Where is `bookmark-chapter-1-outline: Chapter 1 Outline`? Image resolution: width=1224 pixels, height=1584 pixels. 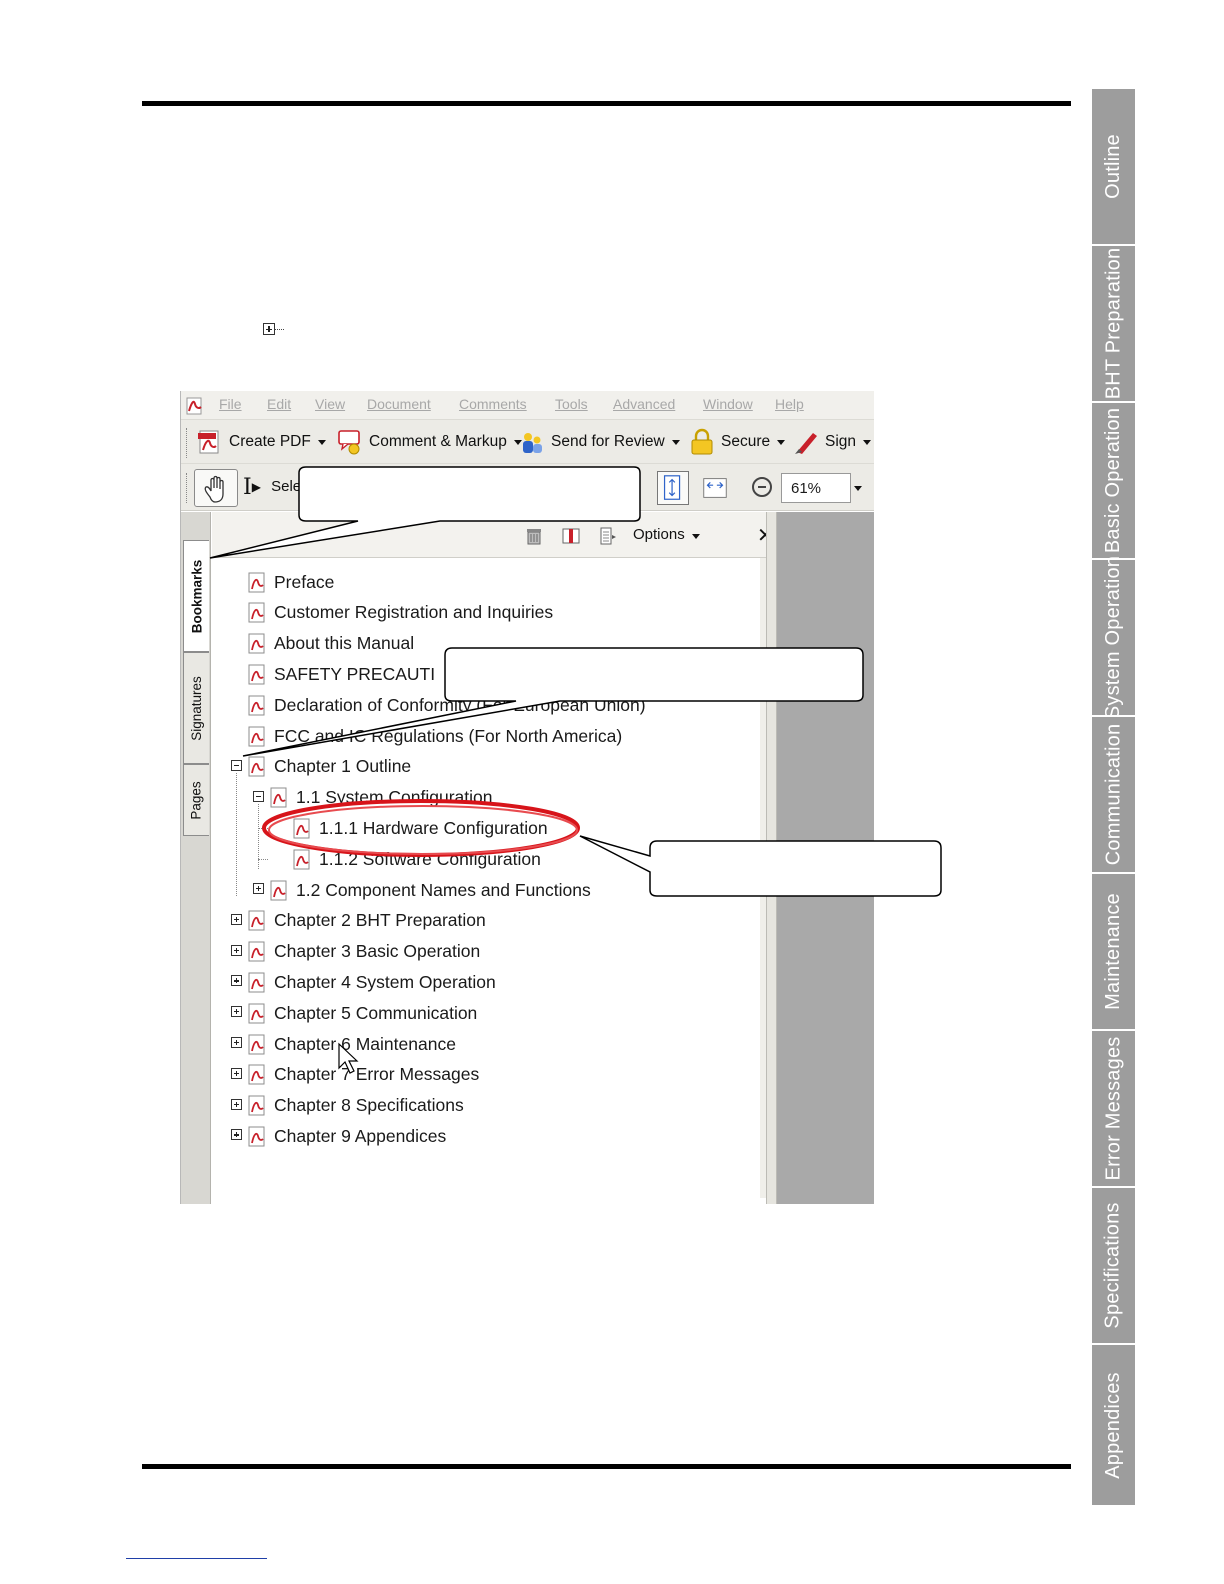
bookmark-chapter-1-outline: Chapter 1 Outline is located at coordinates (329, 767).